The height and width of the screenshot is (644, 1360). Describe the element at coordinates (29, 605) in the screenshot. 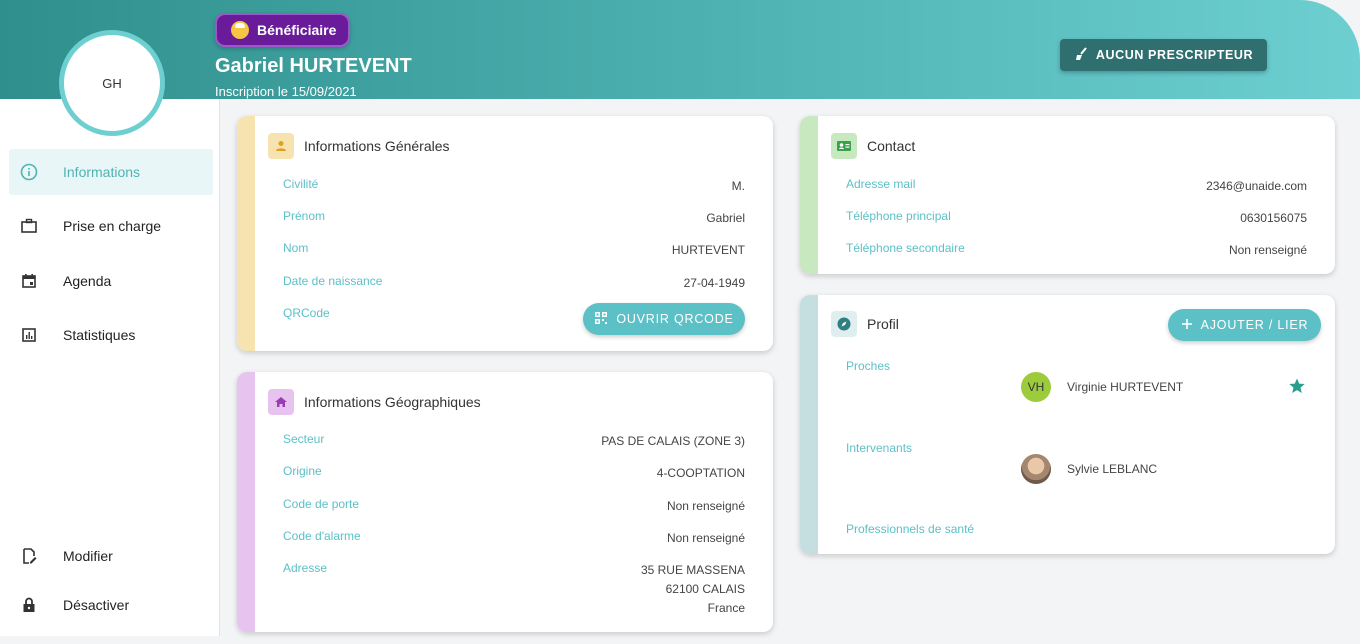

I see `lock-icon` at that location.